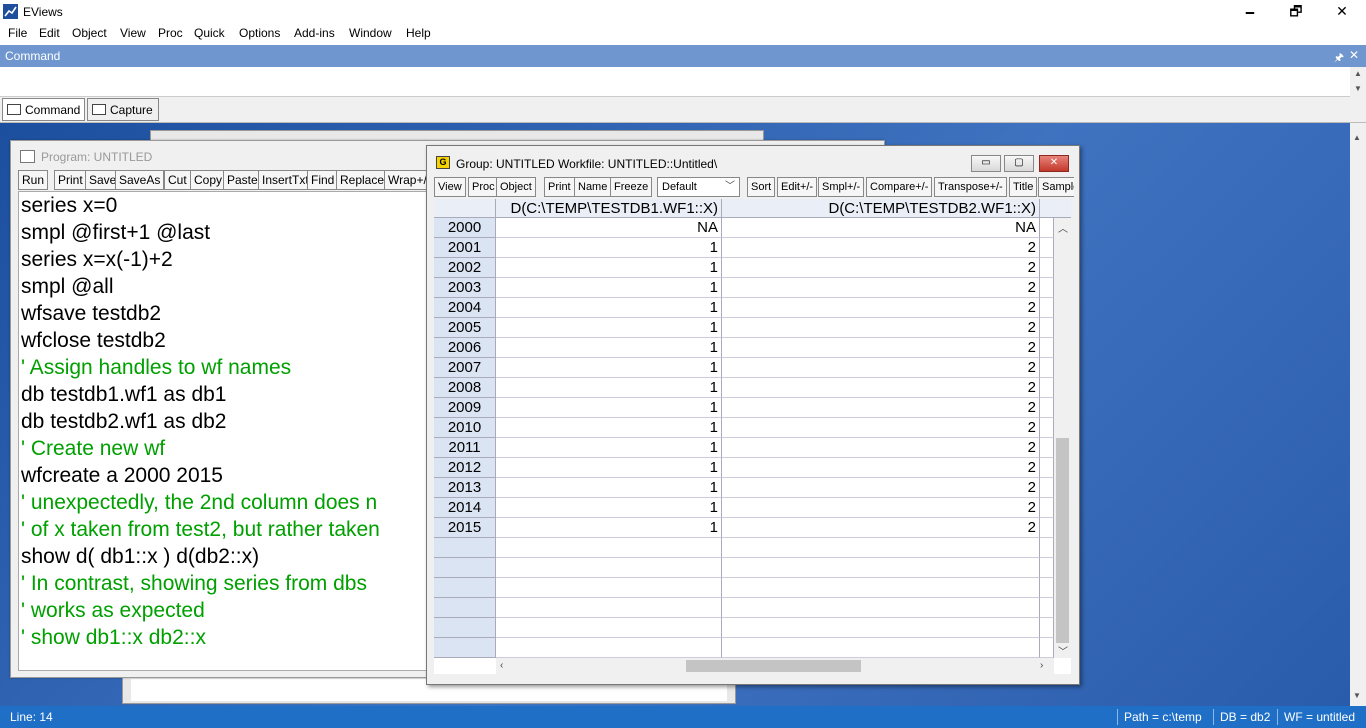 The width and height of the screenshot is (1366, 728). What do you see at coordinates (314, 33) in the screenshot?
I see `menu-add-ins: Add-ins` at bounding box center [314, 33].